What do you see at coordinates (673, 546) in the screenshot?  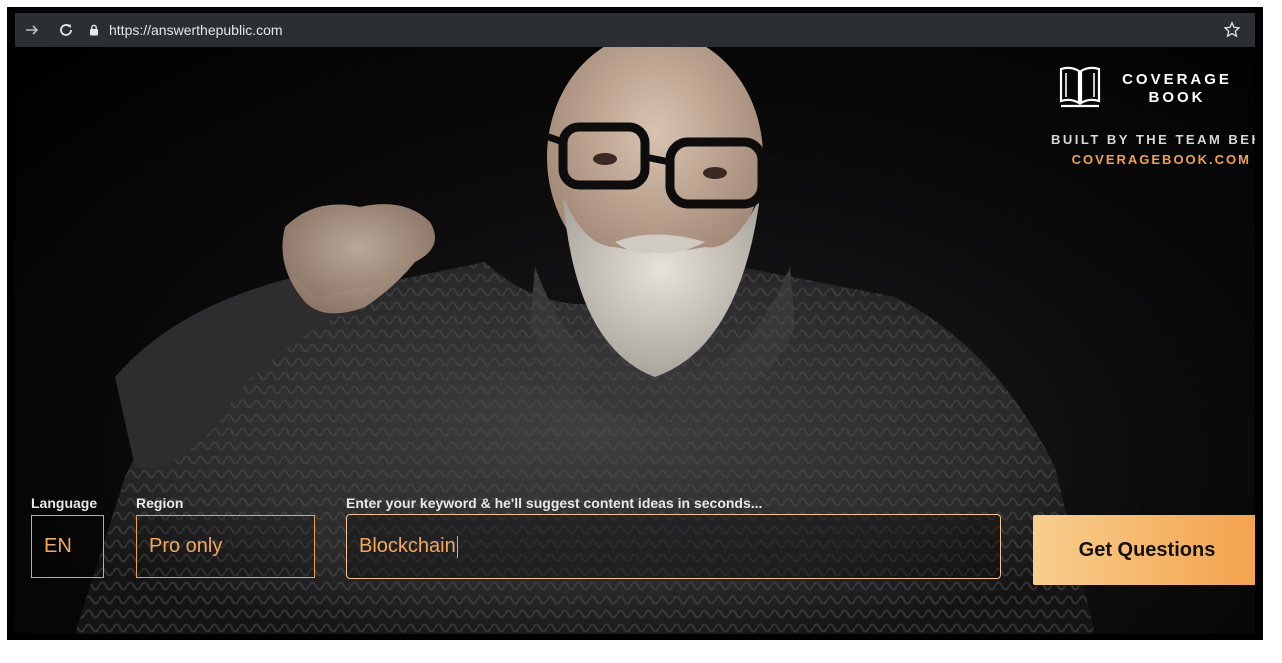 I see `keyword-input: Blockchain` at bounding box center [673, 546].